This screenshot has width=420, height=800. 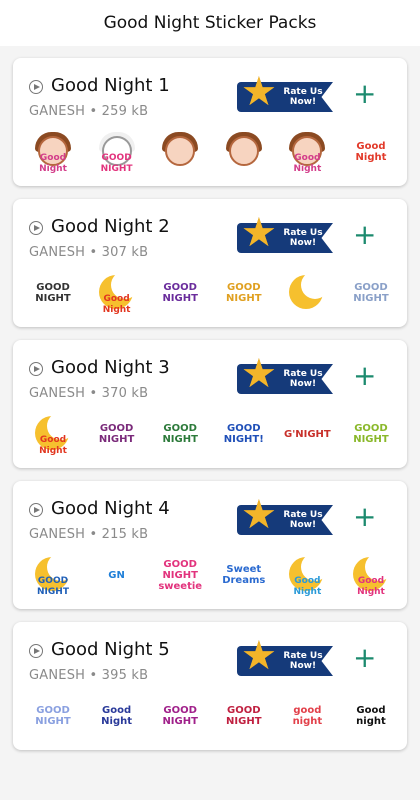 I want to click on pack-meta: GANESH • 370 kB, so click(x=89, y=393).